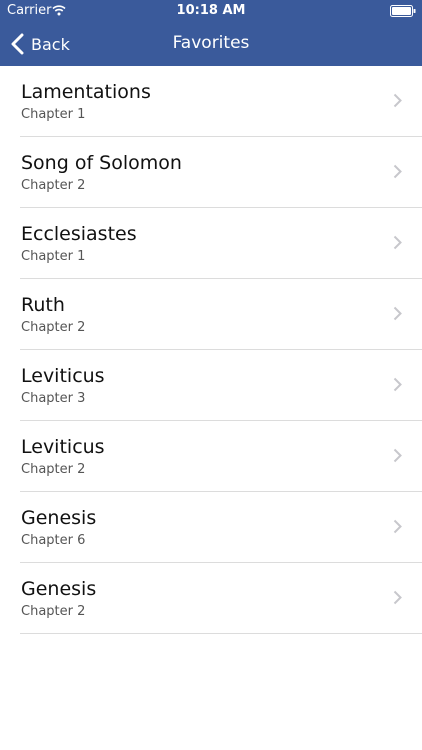 The width and height of the screenshot is (422, 750). I want to click on list-item-title: Ruth, so click(43, 305).